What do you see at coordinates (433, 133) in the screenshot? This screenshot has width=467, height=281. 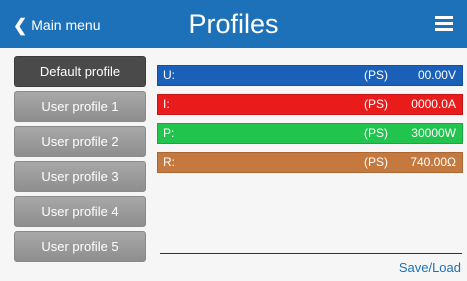 I see `value-reading: 30000W` at bounding box center [433, 133].